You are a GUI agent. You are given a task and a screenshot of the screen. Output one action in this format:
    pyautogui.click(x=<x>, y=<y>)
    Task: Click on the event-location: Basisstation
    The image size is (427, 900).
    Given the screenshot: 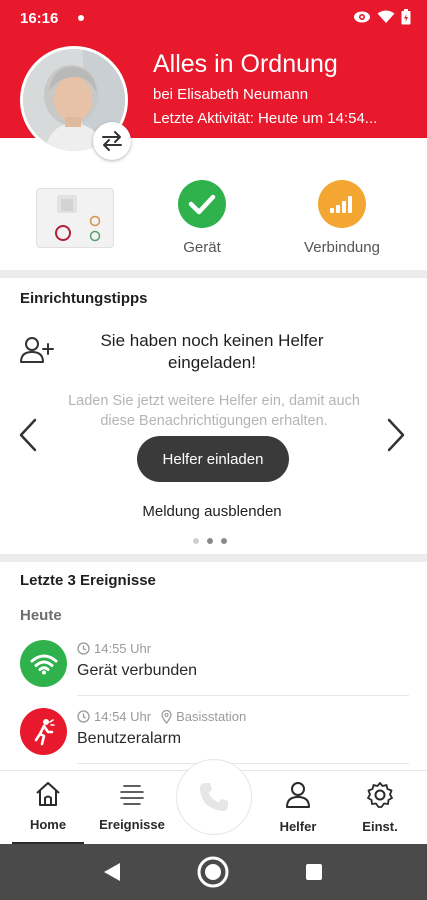 What is the action you would take?
    pyautogui.click(x=211, y=716)
    